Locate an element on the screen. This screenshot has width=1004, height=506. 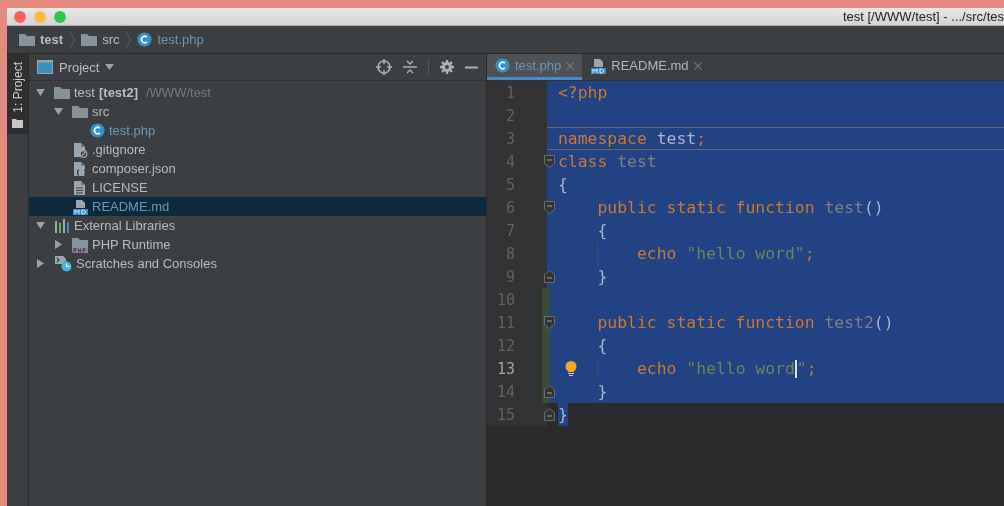
tree-row: test.php is located at coordinates (257, 130).